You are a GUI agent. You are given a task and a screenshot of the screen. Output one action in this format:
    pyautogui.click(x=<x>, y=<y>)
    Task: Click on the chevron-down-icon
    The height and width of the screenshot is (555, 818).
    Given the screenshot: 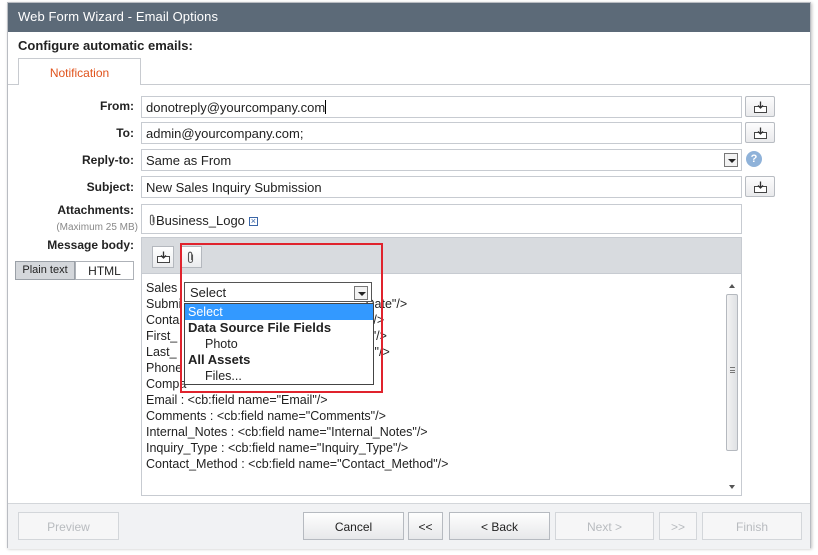 What is the action you would take?
    pyautogui.click(x=731, y=160)
    